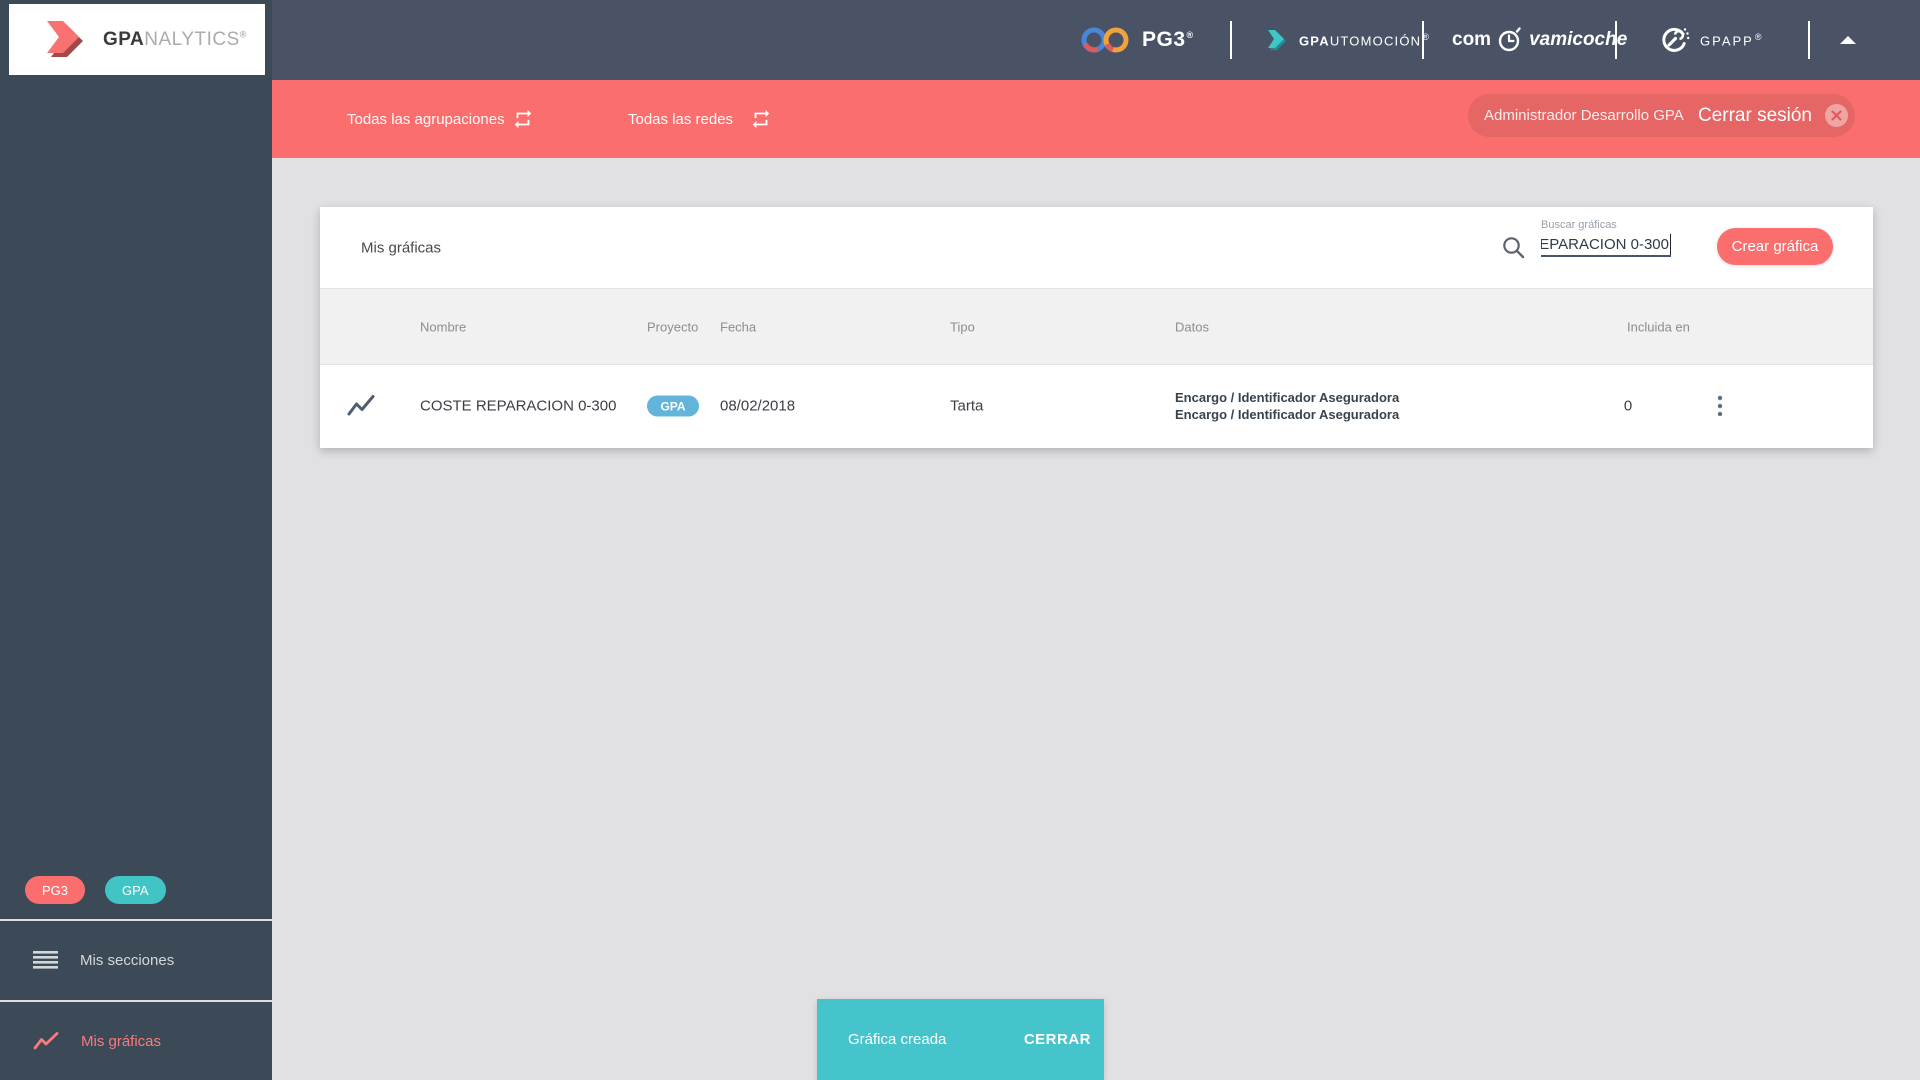 Image resolution: width=1920 pixels, height=1080 pixels. What do you see at coordinates (897, 1039) in the screenshot?
I see `snackbar-message: Gráfica creada` at bounding box center [897, 1039].